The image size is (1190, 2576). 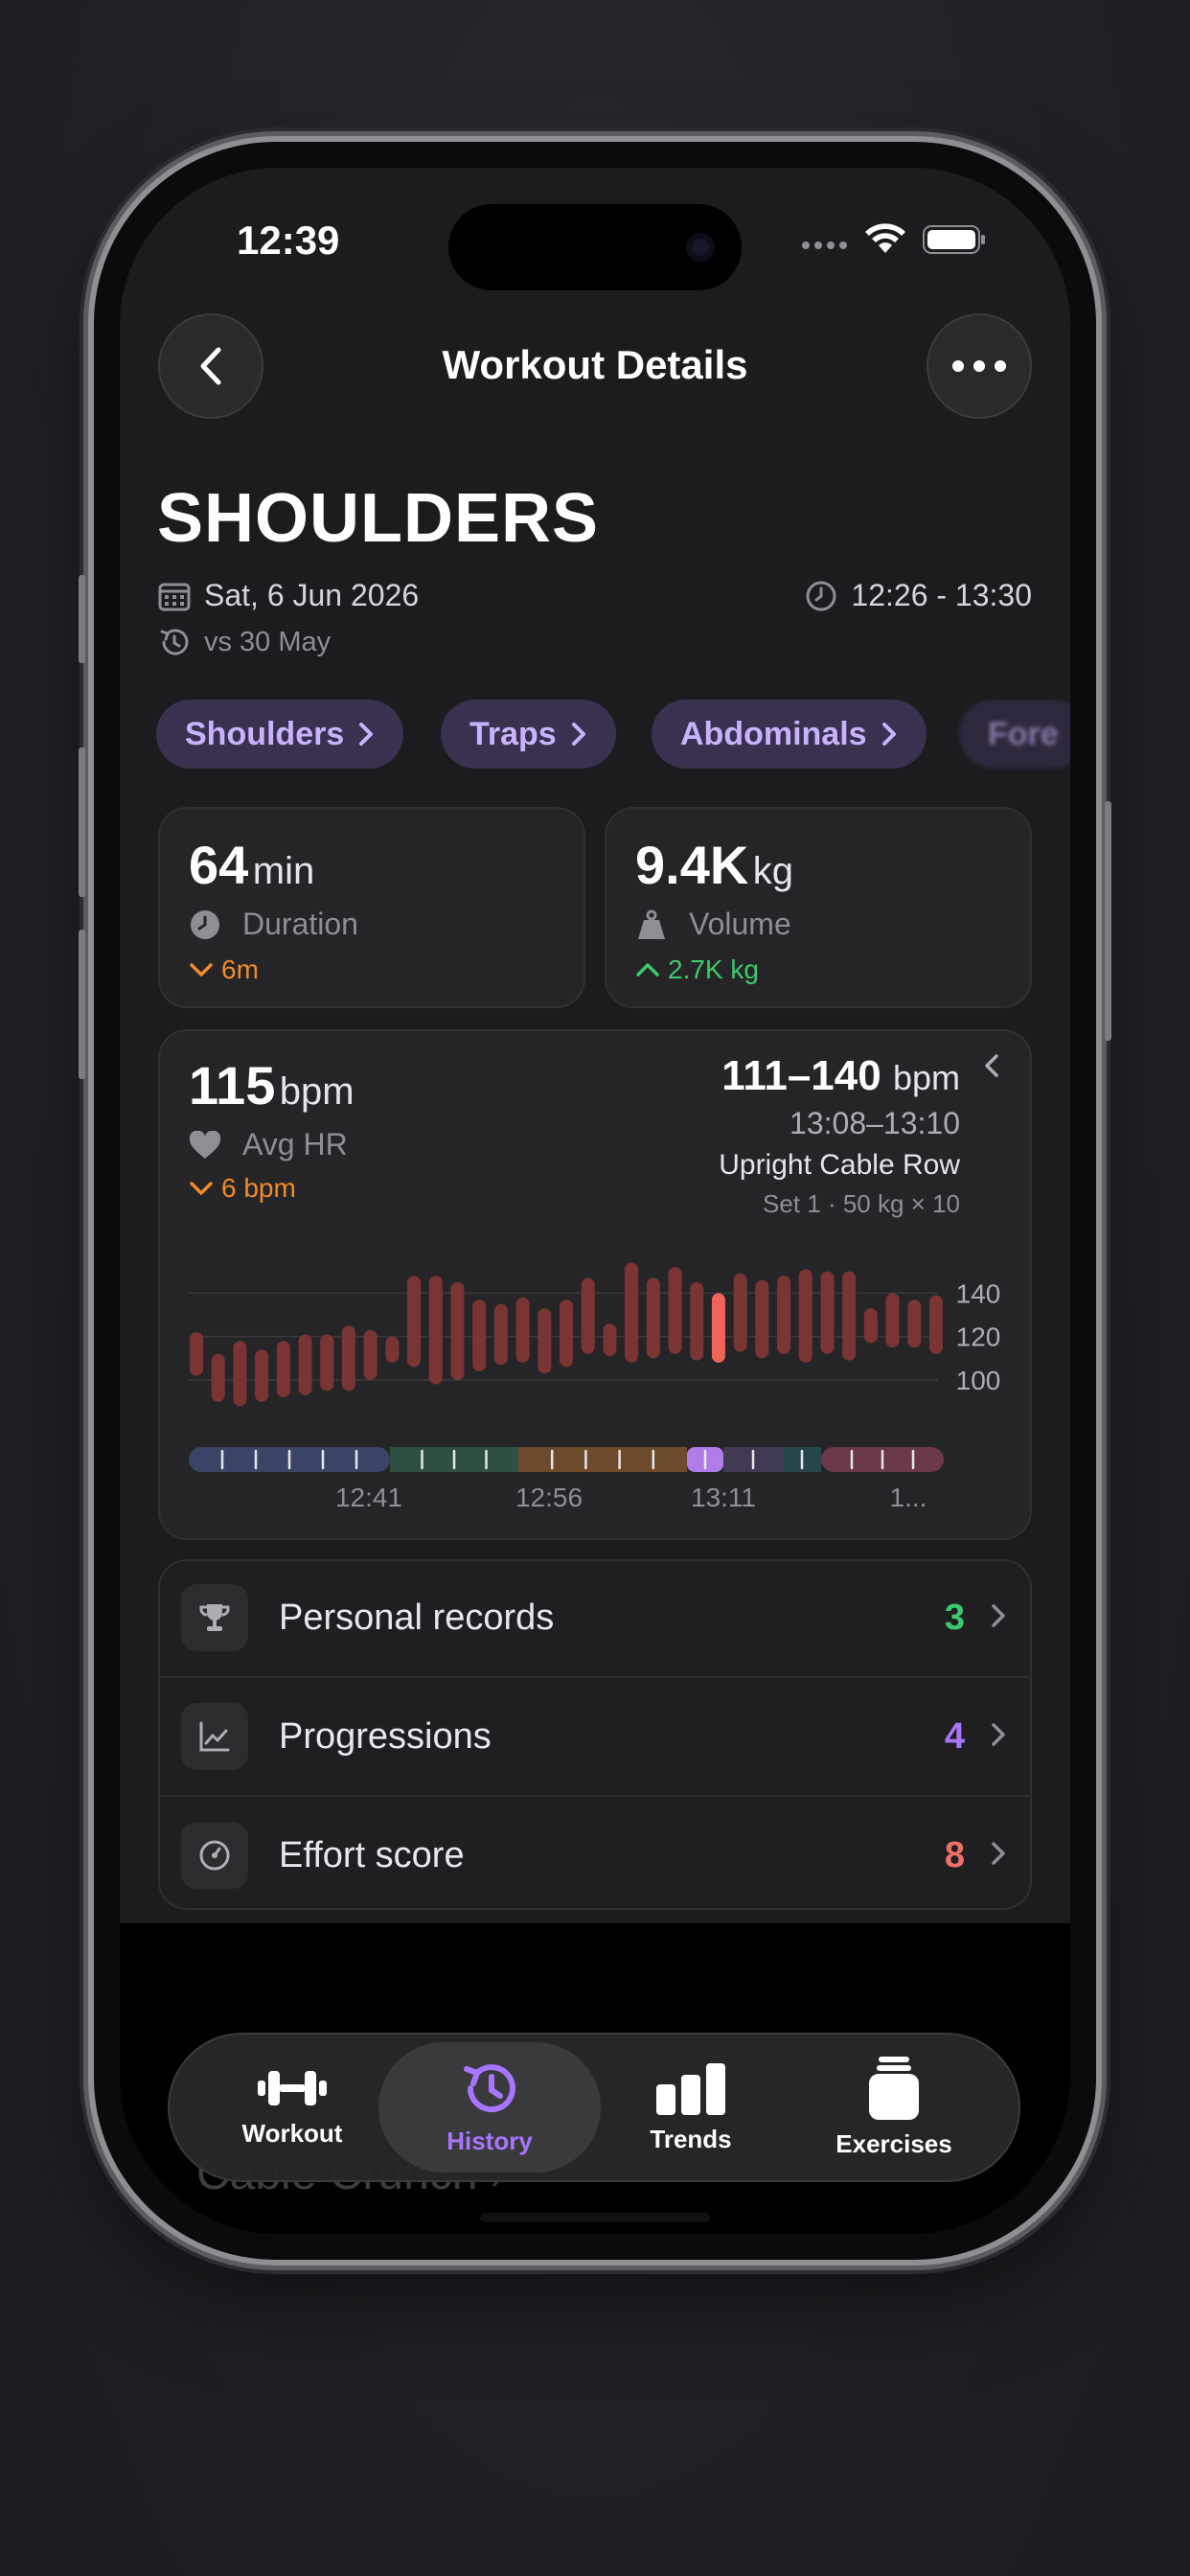 I want to click on volume-delta-text: 2.7K kg, so click(x=714, y=969).